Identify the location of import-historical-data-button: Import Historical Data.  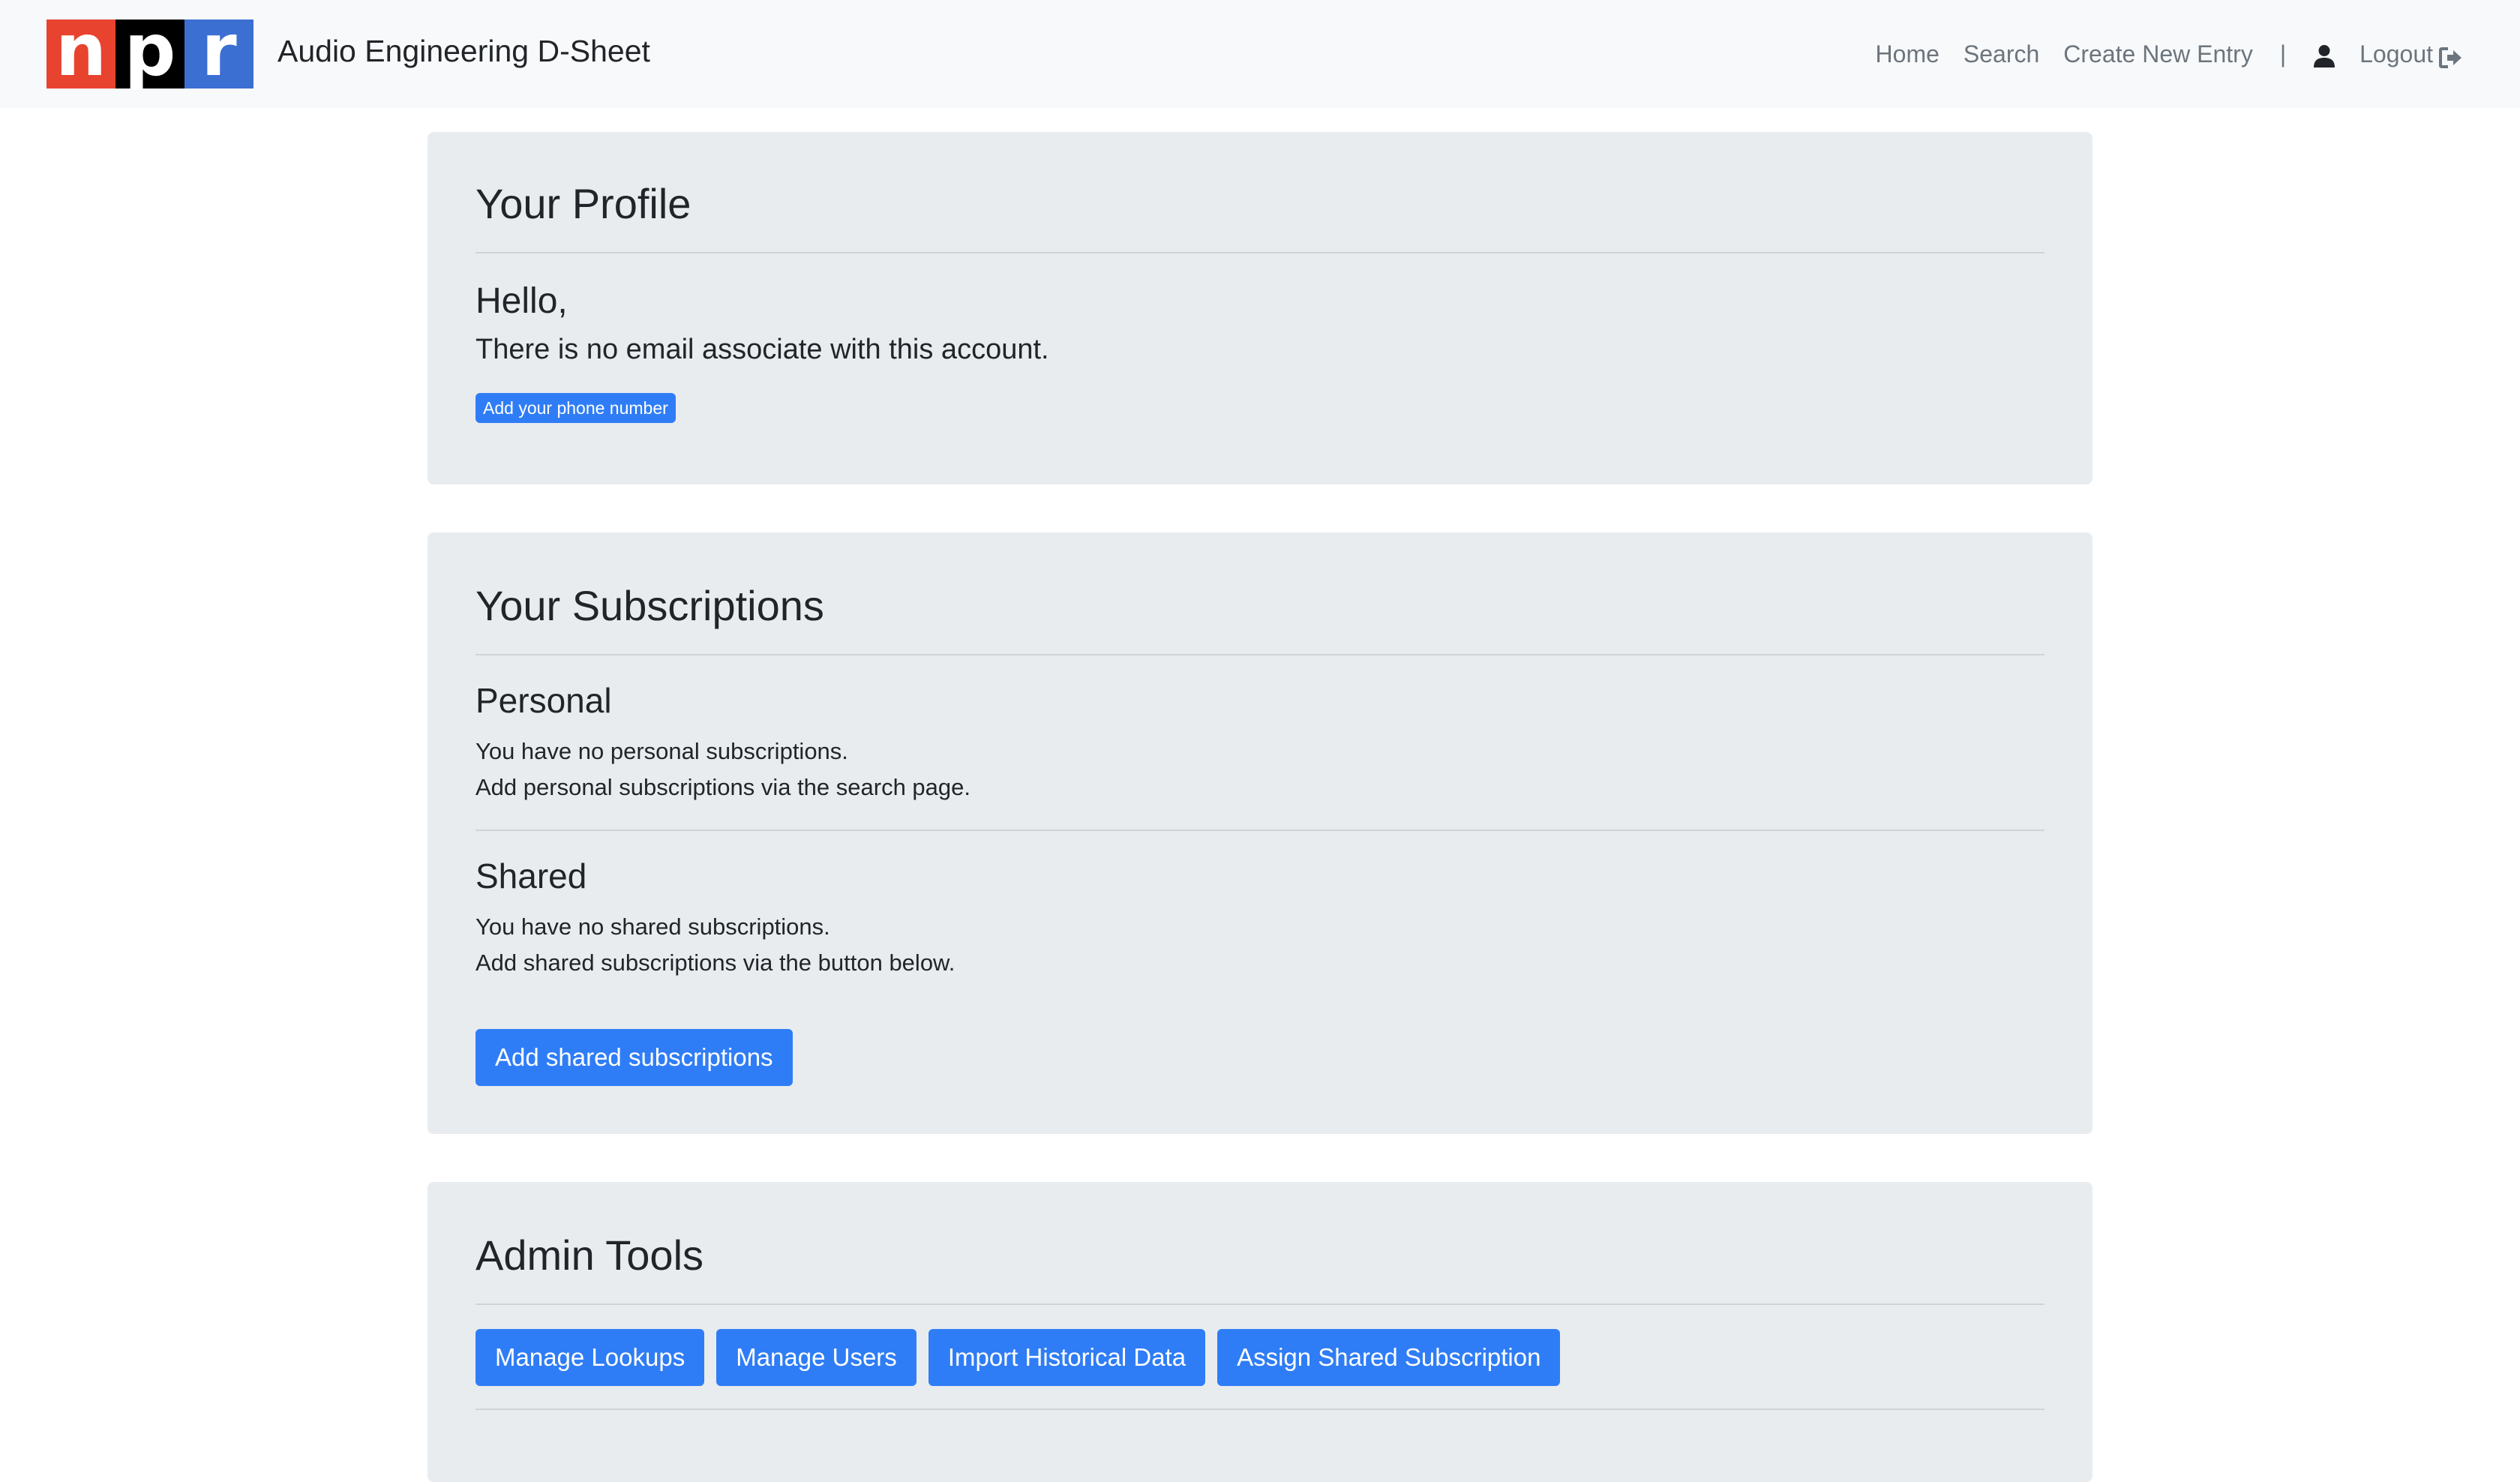
(1067, 1357).